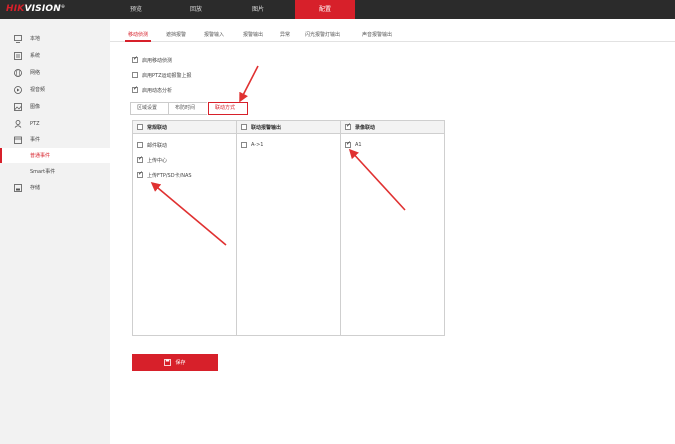 The height and width of the screenshot is (444, 675). I want to click on ptz-icon, so click(18, 123).